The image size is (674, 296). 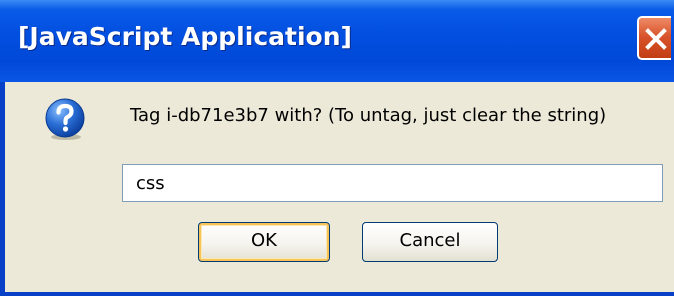 I want to click on question-mark-icon, so click(x=65, y=119).